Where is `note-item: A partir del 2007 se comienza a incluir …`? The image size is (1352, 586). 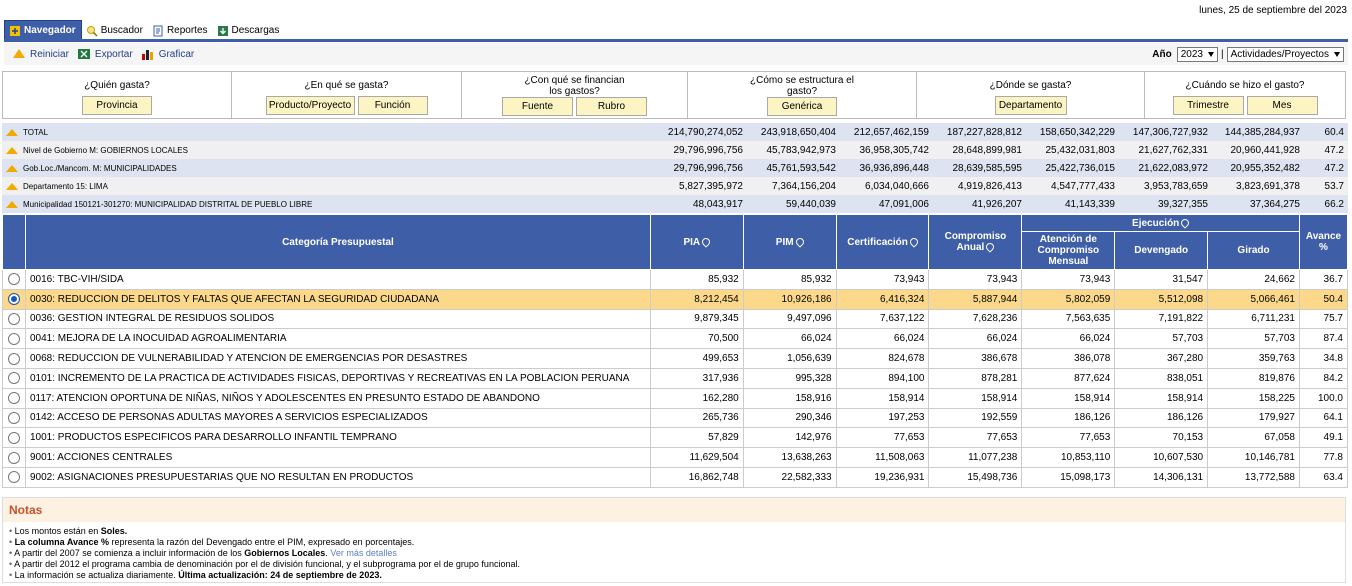 note-item: A partir del 2007 se comienza a incluir … is located at coordinates (677, 553).